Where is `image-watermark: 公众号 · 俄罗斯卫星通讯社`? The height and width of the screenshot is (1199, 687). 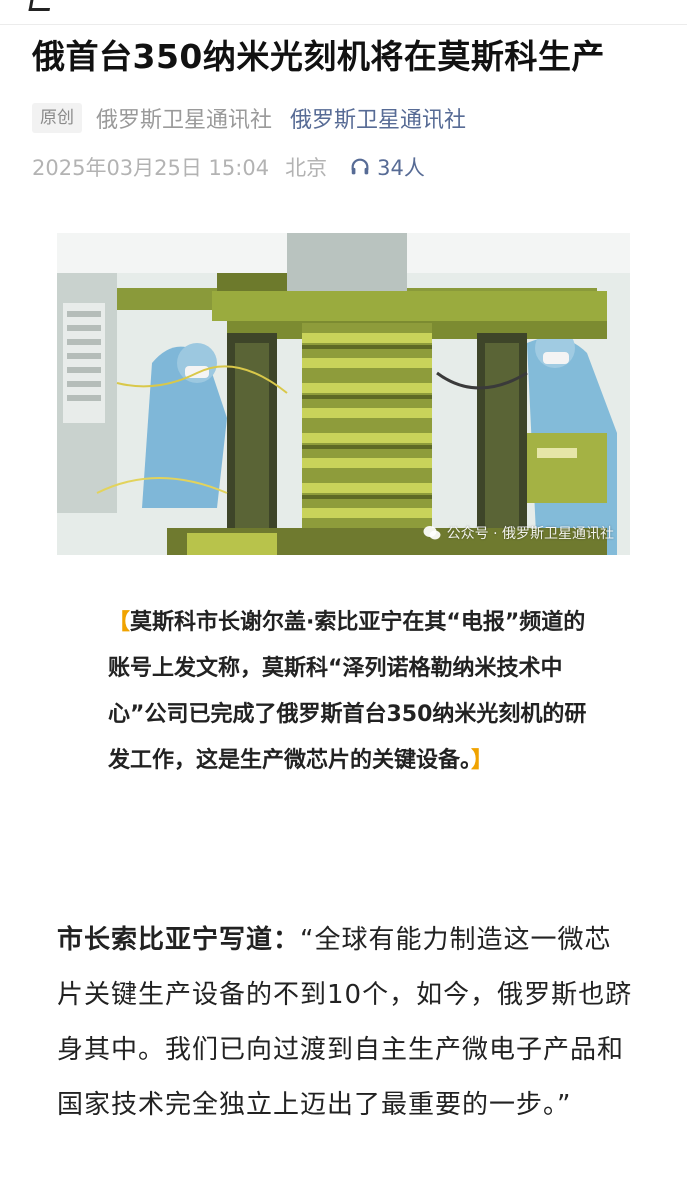 image-watermark: 公众号 · 俄罗斯卫星通讯社 is located at coordinates (518, 533).